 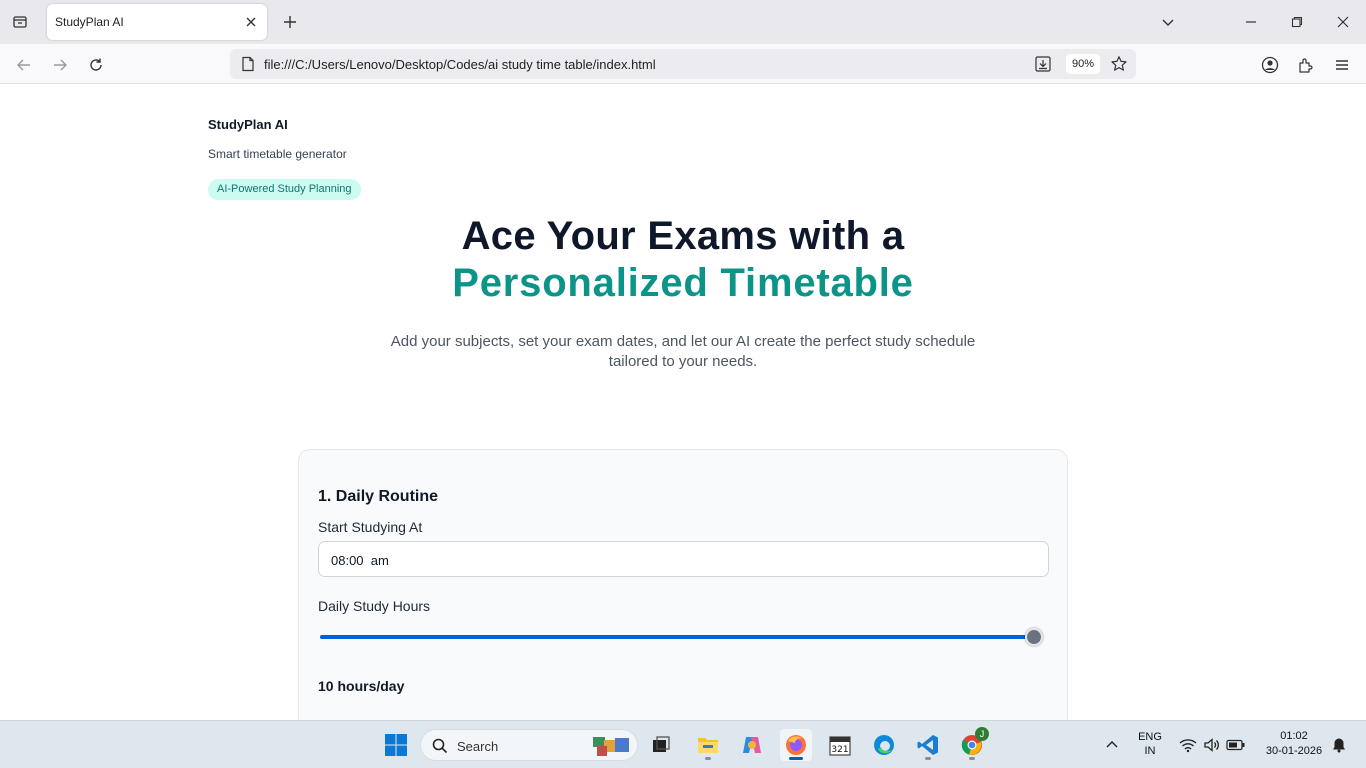 I want to click on edge-icon, so click(x=884, y=745).